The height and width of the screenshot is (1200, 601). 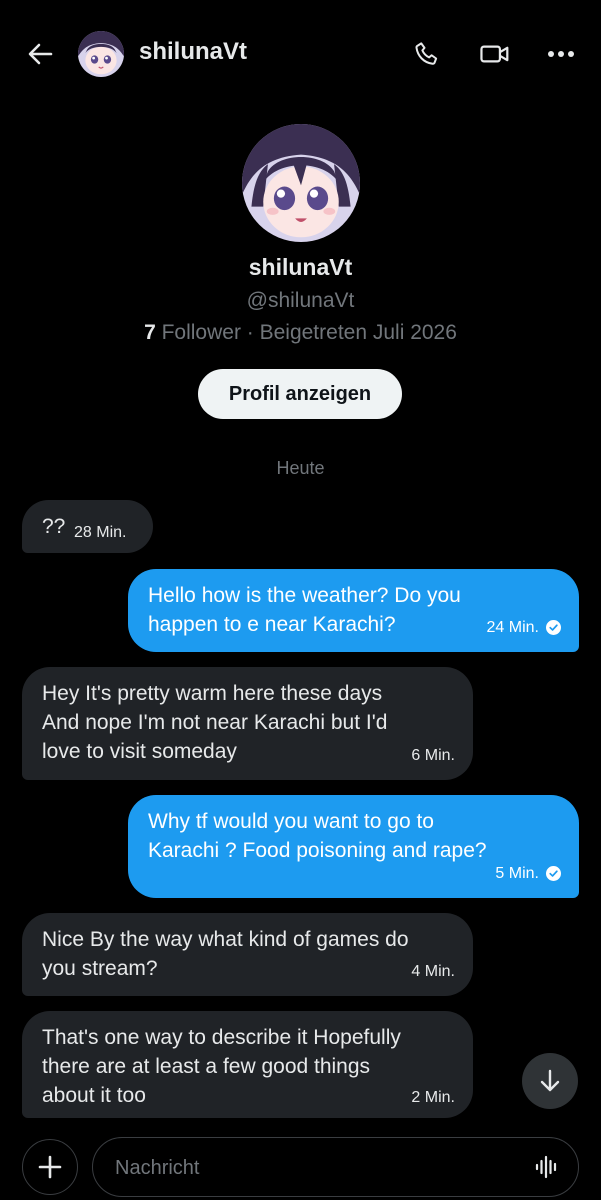 I want to click on message-input-placeholder: Nachricht, so click(x=157, y=1168).